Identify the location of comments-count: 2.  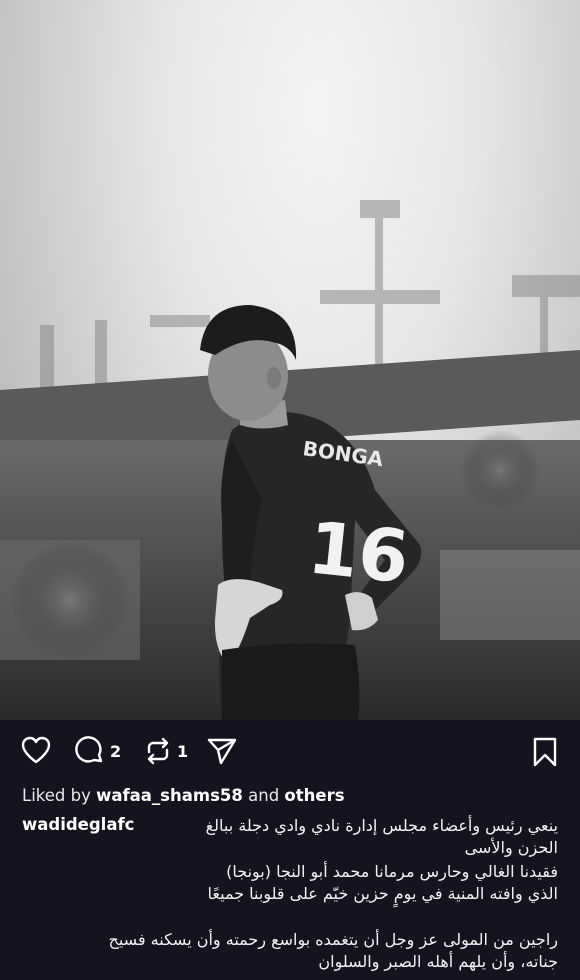
(116, 751).